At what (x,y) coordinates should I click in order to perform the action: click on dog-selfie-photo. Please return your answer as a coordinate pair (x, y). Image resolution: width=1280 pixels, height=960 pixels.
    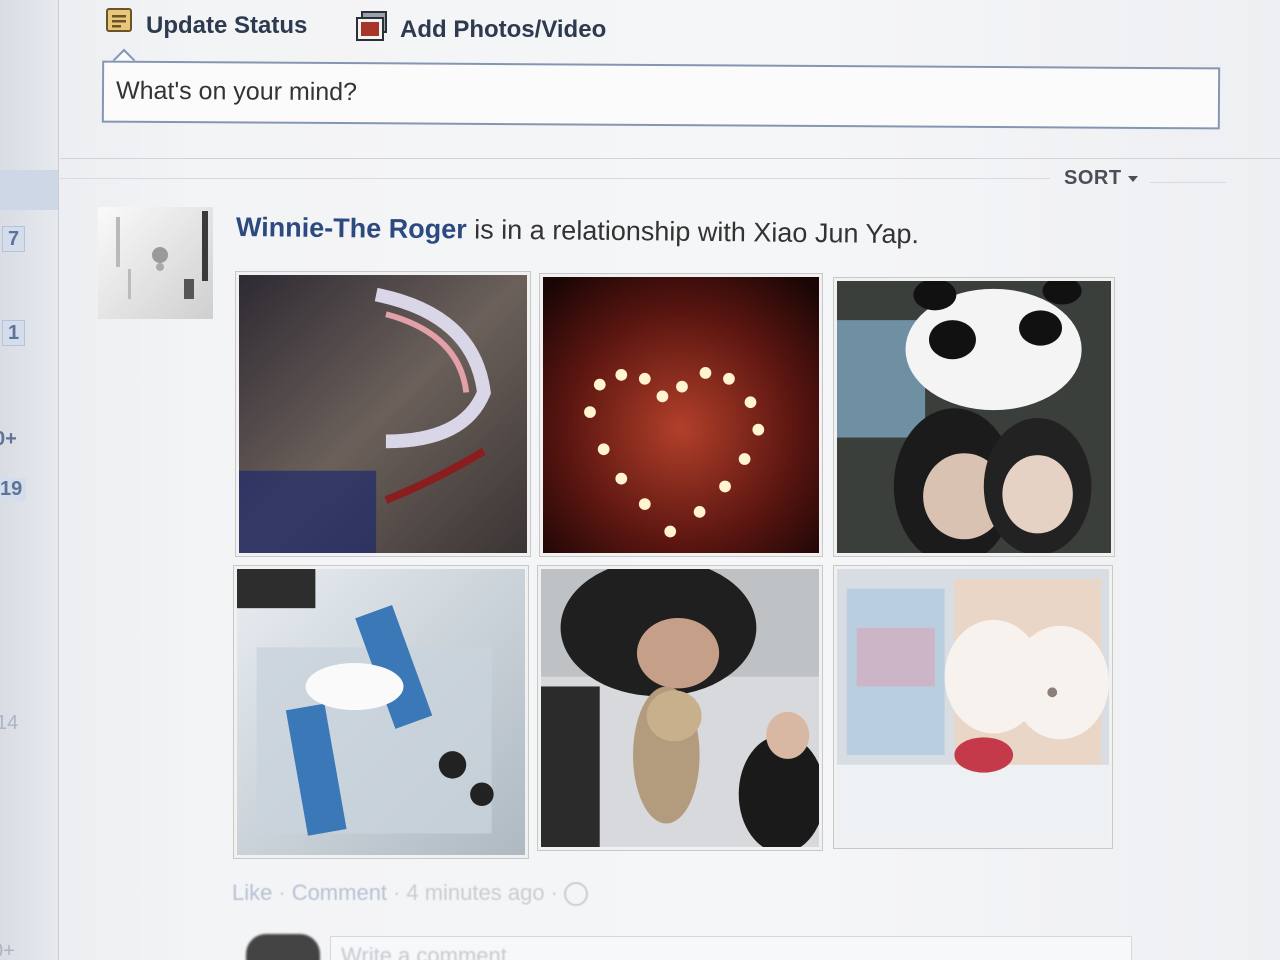
    Looking at the image, I should click on (680, 708).